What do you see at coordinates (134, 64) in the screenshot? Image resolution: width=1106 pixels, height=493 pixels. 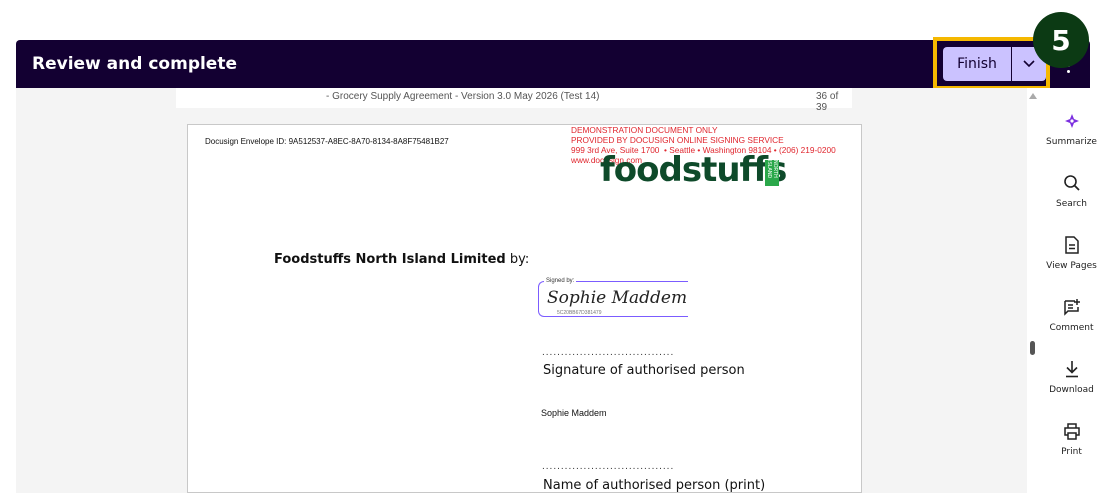 I see `page-title: Review and complete` at bounding box center [134, 64].